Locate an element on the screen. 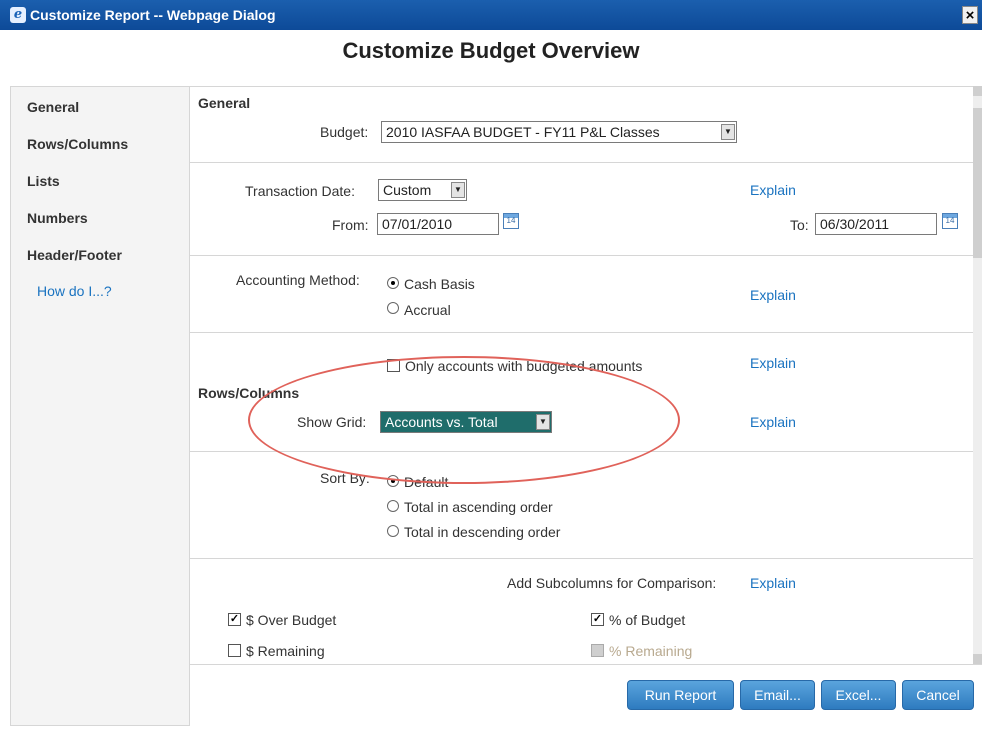  sidebar-item-header-footer: Header/Footer is located at coordinates (74, 255).